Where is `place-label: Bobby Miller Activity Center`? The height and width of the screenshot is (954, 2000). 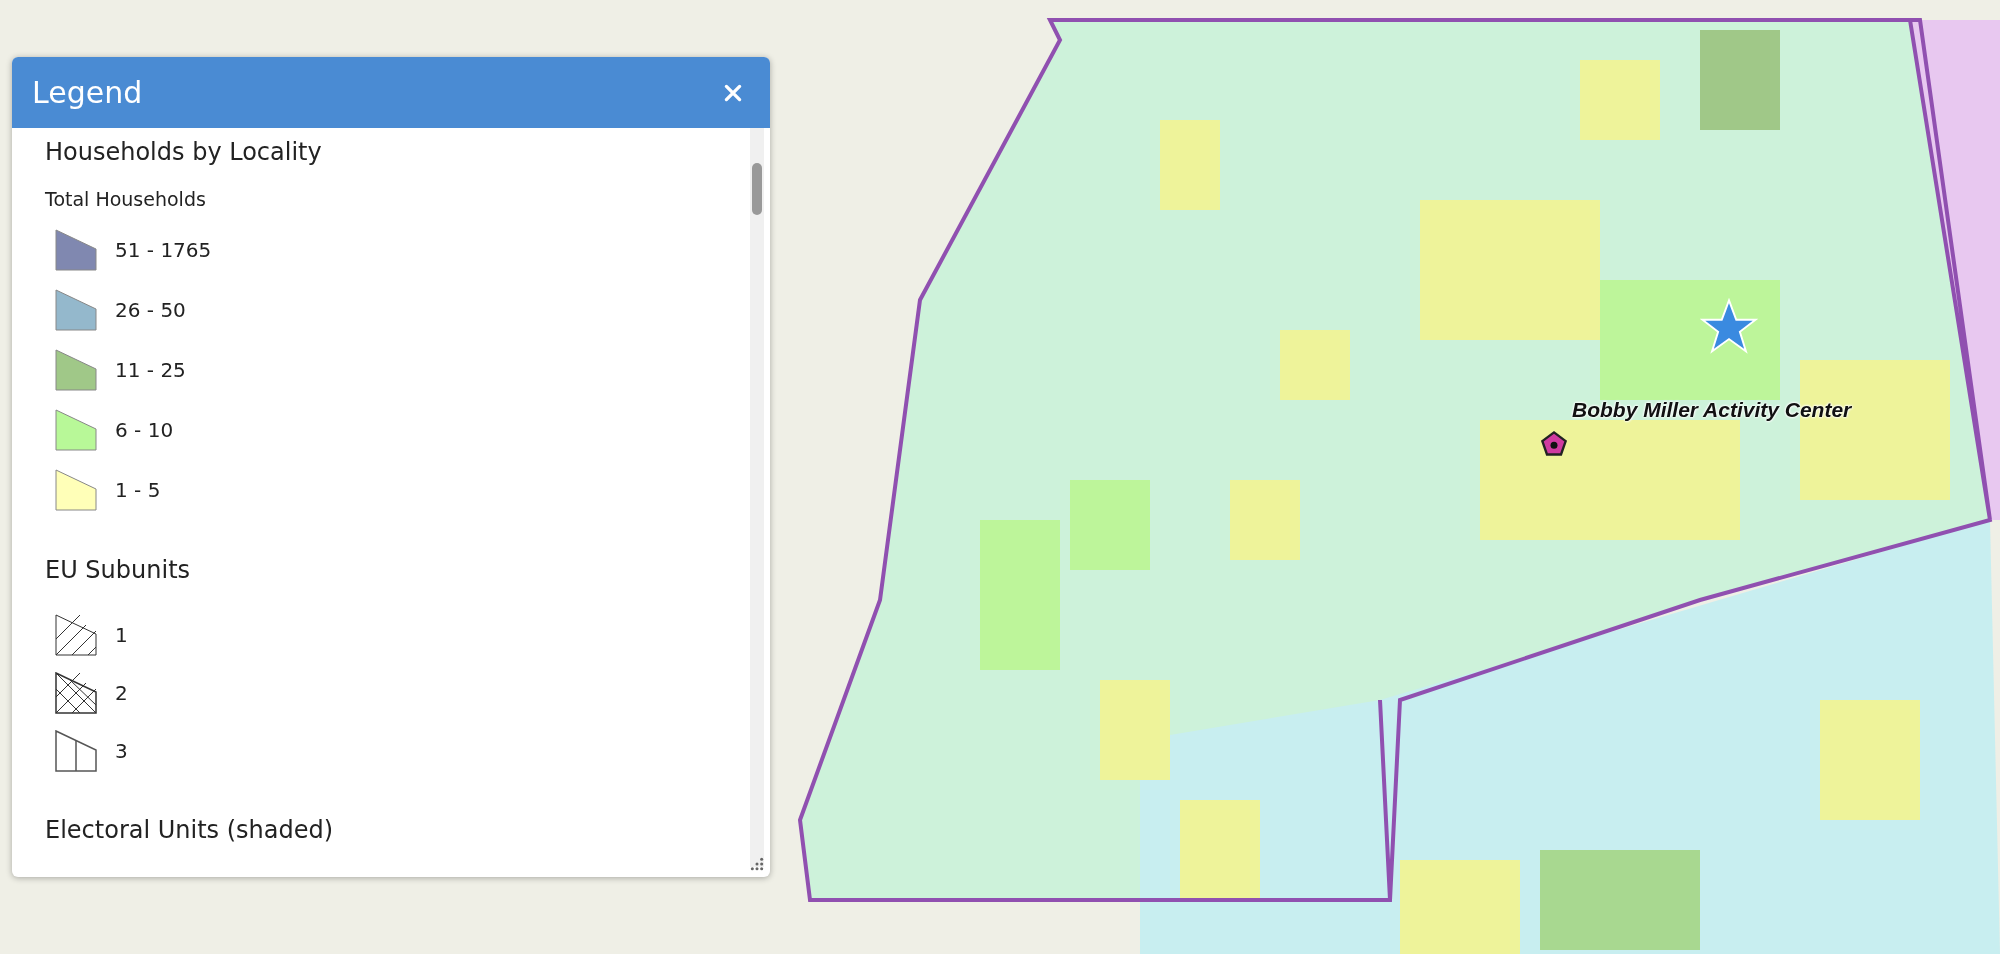 place-label: Bobby Miller Activity Center is located at coordinates (1712, 410).